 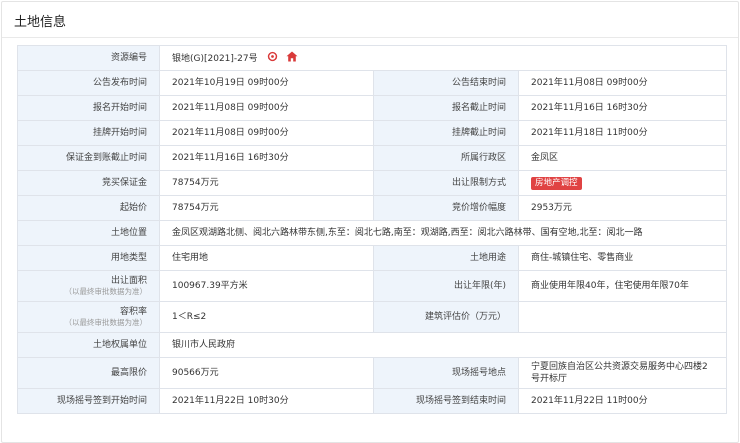 I want to click on row-ownership: 土地权属单位 银川市人民政府, so click(x=372, y=345).